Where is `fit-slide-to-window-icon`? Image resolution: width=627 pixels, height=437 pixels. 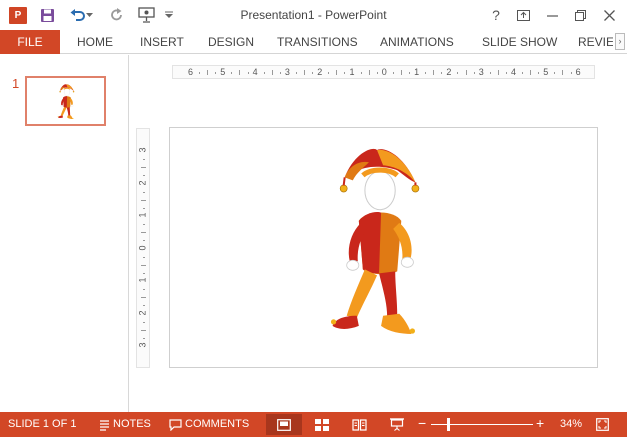 fit-slide-to-window-icon is located at coordinates (602, 424).